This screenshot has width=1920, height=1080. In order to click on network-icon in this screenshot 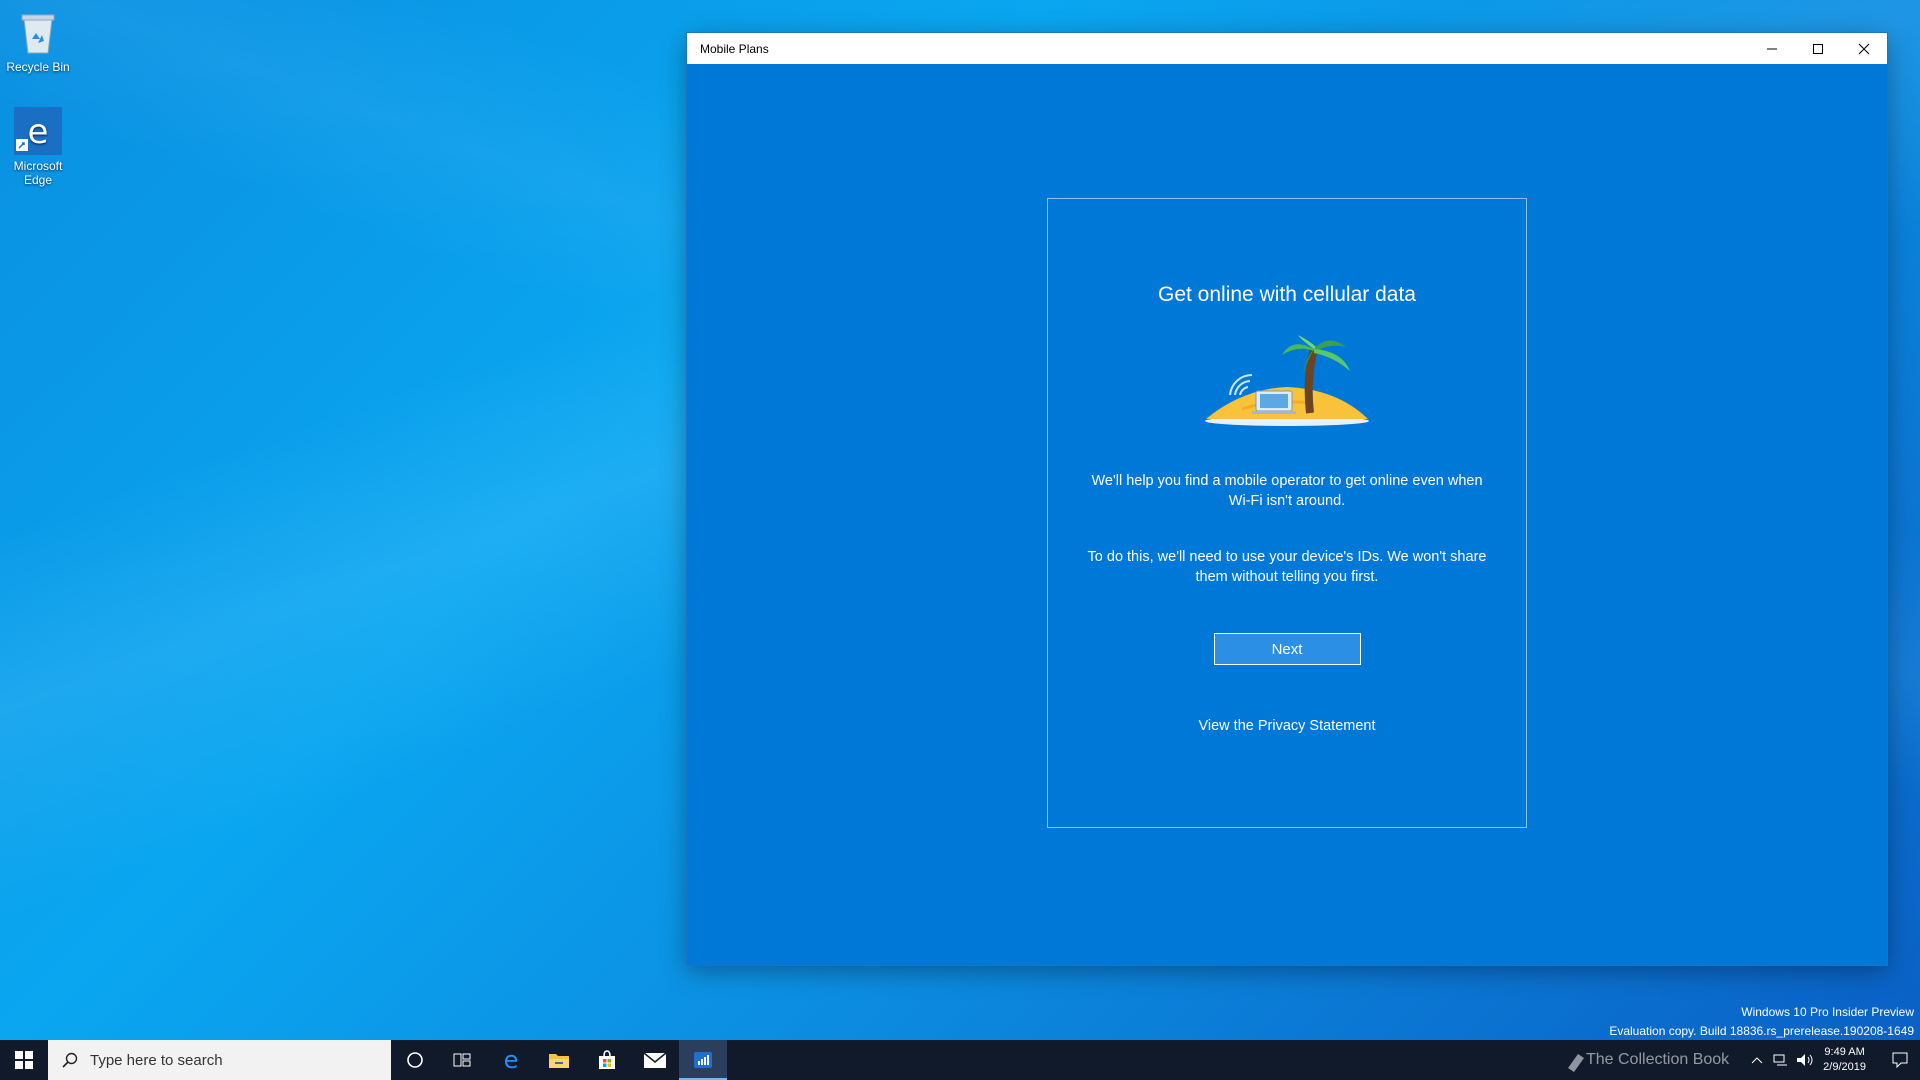, I will do `click(1780, 1060)`.